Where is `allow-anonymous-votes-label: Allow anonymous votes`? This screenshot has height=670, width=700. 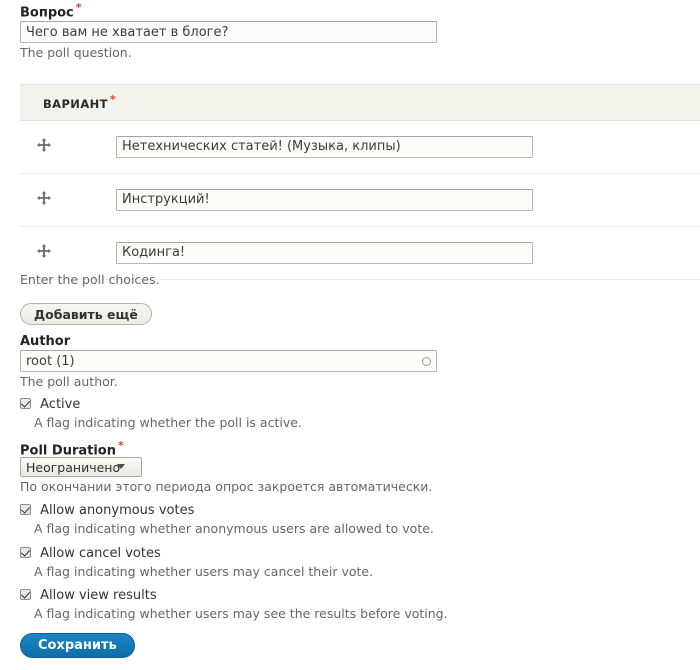
allow-anonymous-votes-label: Allow anonymous votes is located at coordinates (117, 510).